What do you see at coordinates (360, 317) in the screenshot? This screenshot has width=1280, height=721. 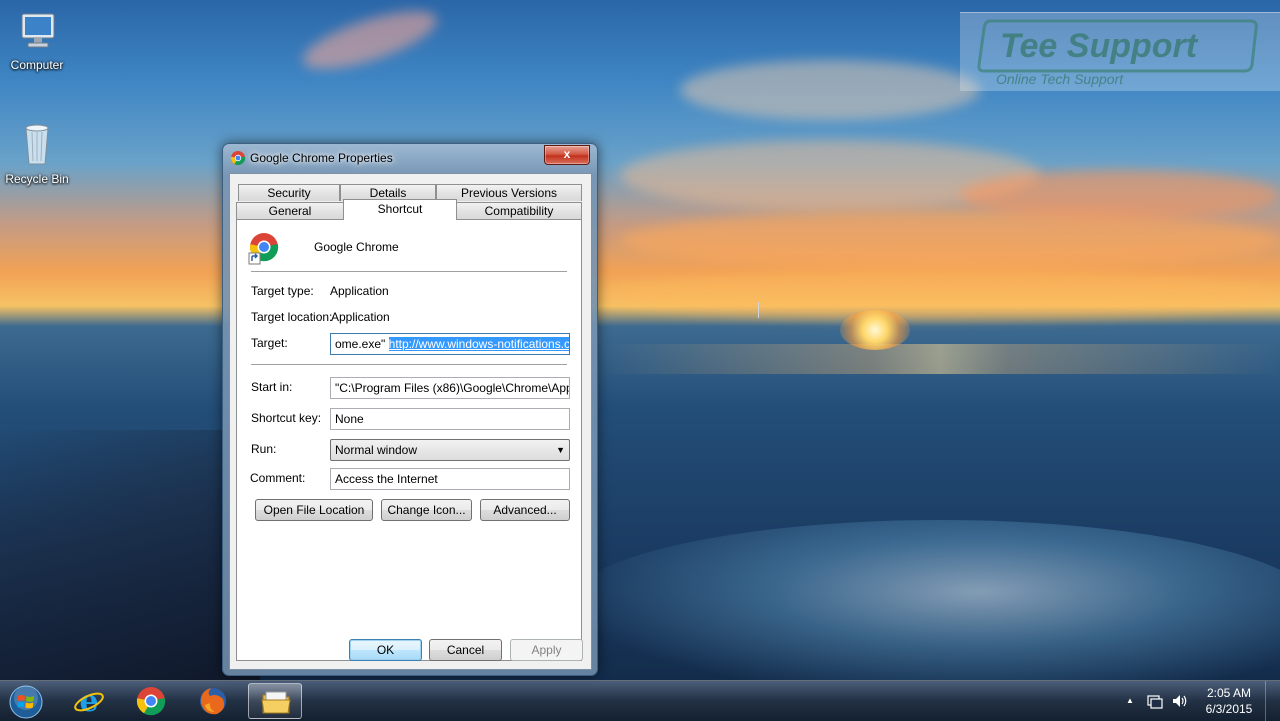 I see `target-location-value: Application` at bounding box center [360, 317].